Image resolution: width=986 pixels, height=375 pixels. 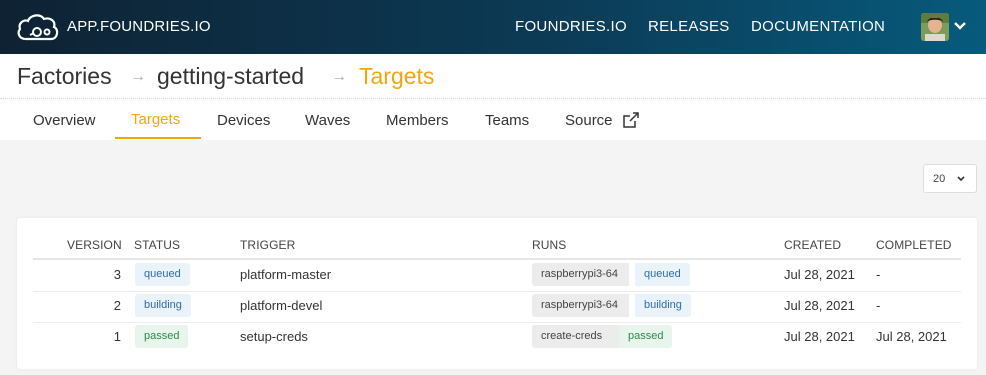 What do you see at coordinates (571, 26) in the screenshot?
I see `nav-foundries-link: FOUNDRIES.IO` at bounding box center [571, 26].